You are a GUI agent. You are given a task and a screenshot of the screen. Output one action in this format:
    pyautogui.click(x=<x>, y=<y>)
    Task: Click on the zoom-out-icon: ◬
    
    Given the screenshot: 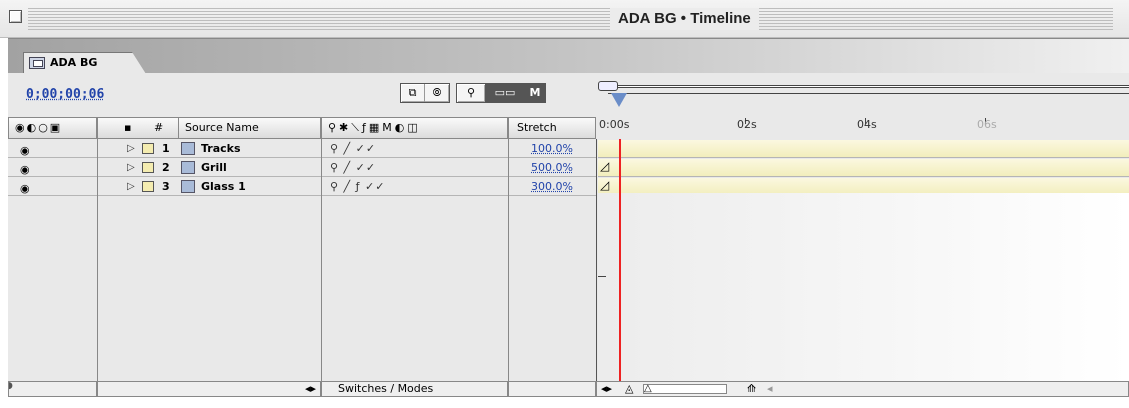 What is the action you would take?
    pyautogui.click(x=629, y=389)
    